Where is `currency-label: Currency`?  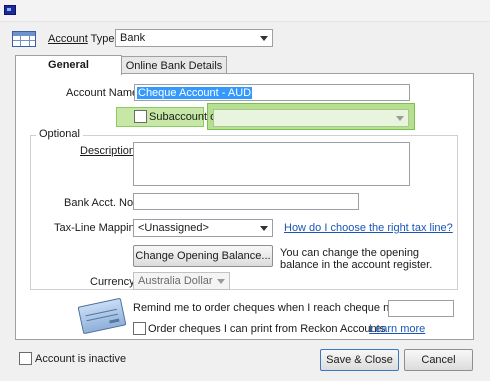 currency-label: Currency is located at coordinates (112, 282).